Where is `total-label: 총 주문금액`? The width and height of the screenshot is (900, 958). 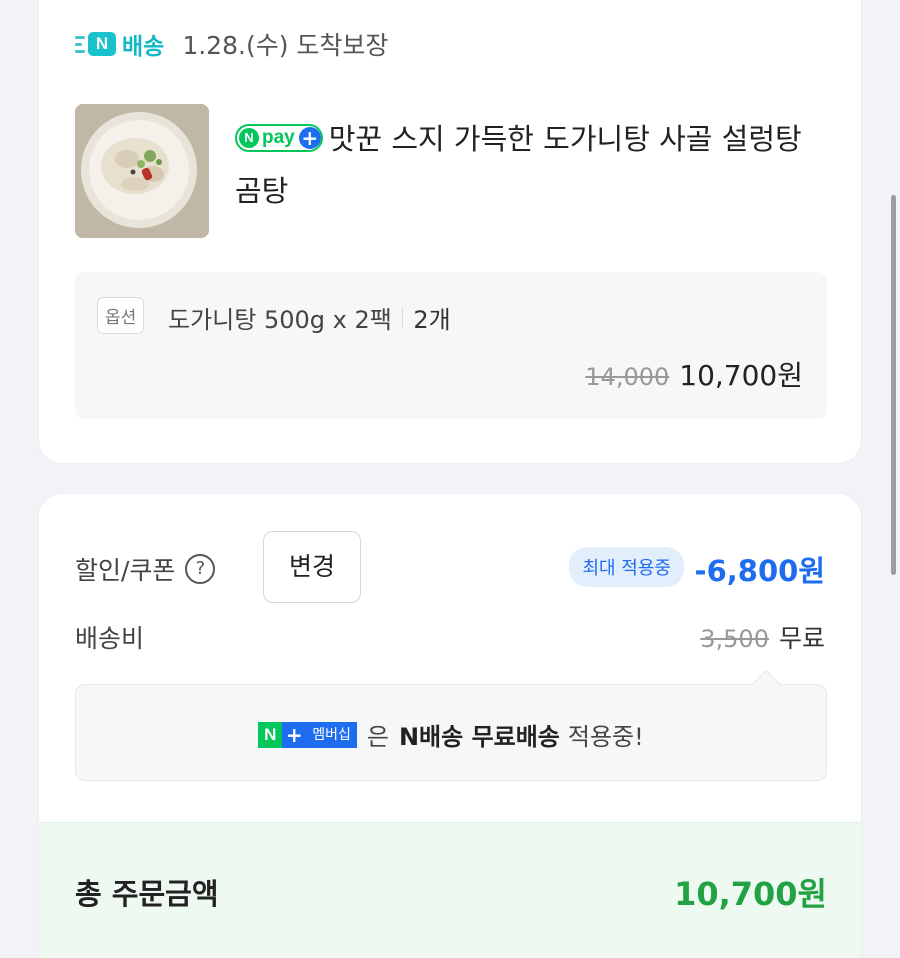
total-label: 총 주문금액 is located at coordinates (147, 894).